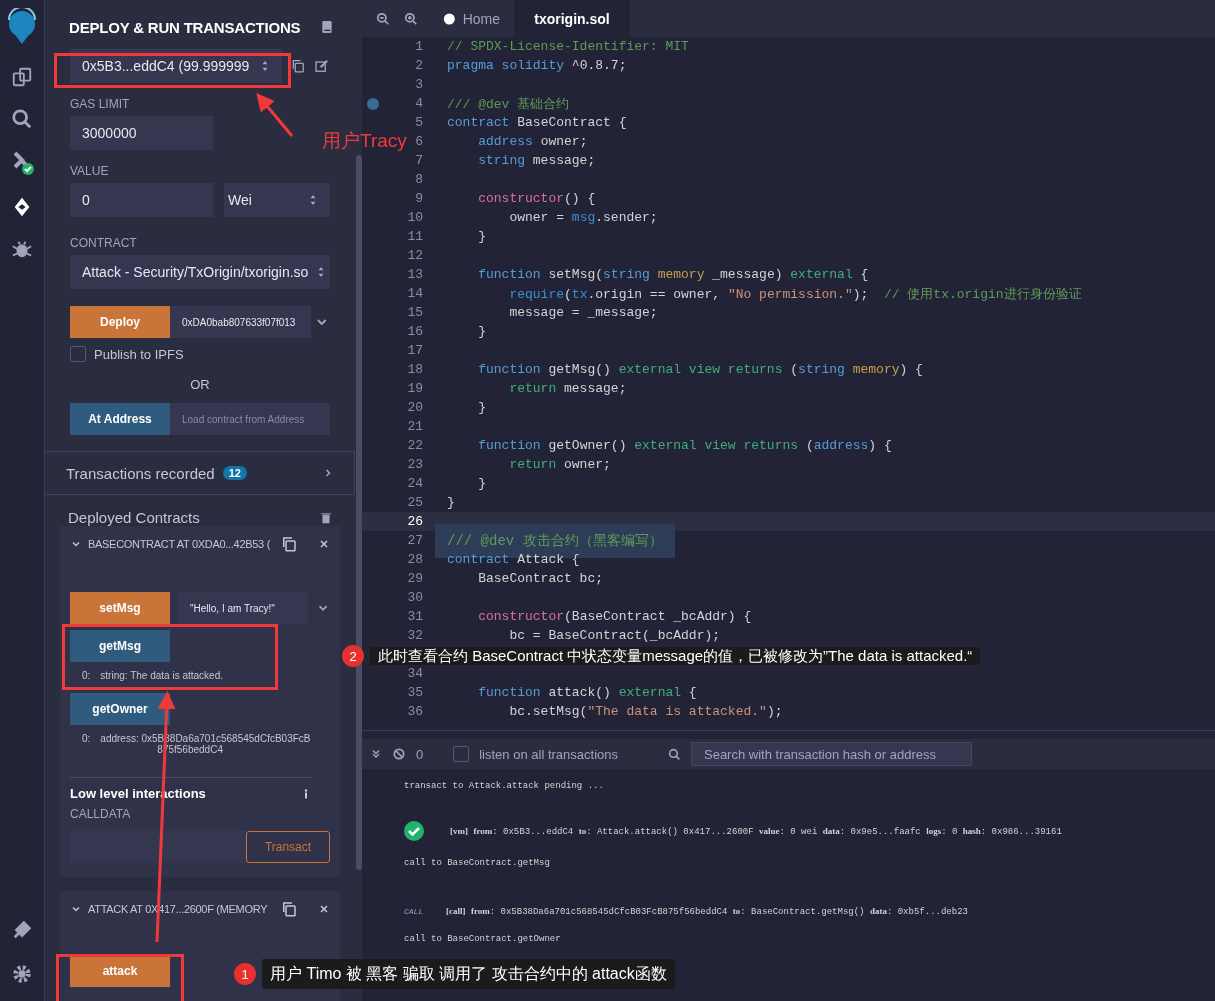 The image size is (1215, 1001). Describe the element at coordinates (415, 312) in the screenshot. I see `line-number: 15` at that location.